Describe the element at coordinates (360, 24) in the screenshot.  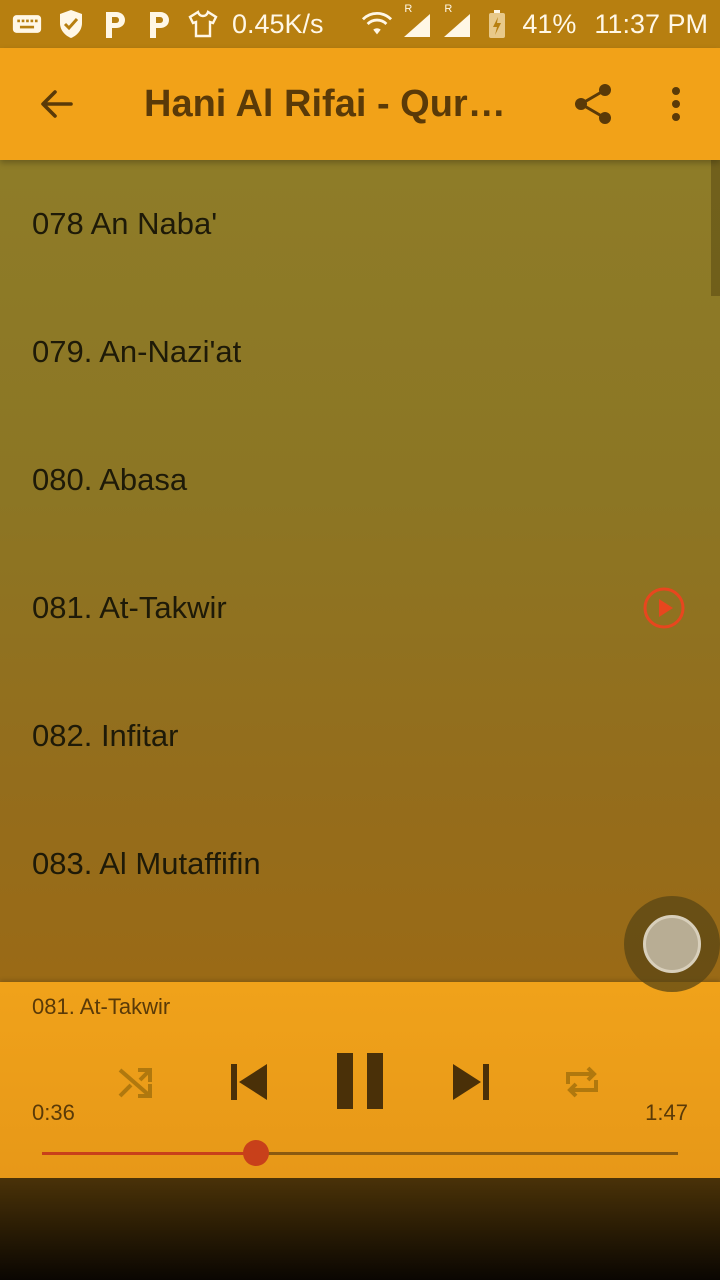
I see `status-bar: 0.45K/s R R 41% 11:37 PM` at that location.